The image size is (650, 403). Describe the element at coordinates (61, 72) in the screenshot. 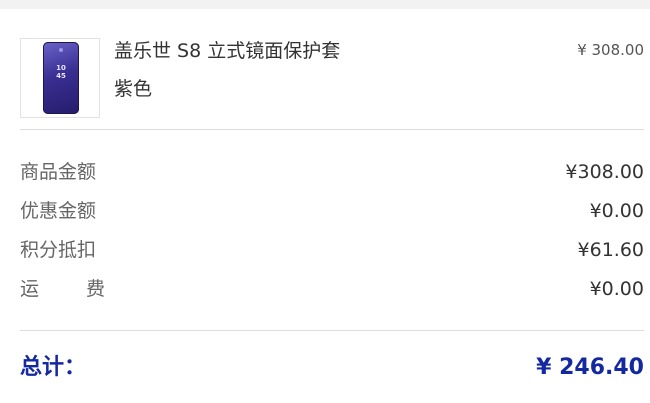

I see `phone-clock: 10 45` at that location.